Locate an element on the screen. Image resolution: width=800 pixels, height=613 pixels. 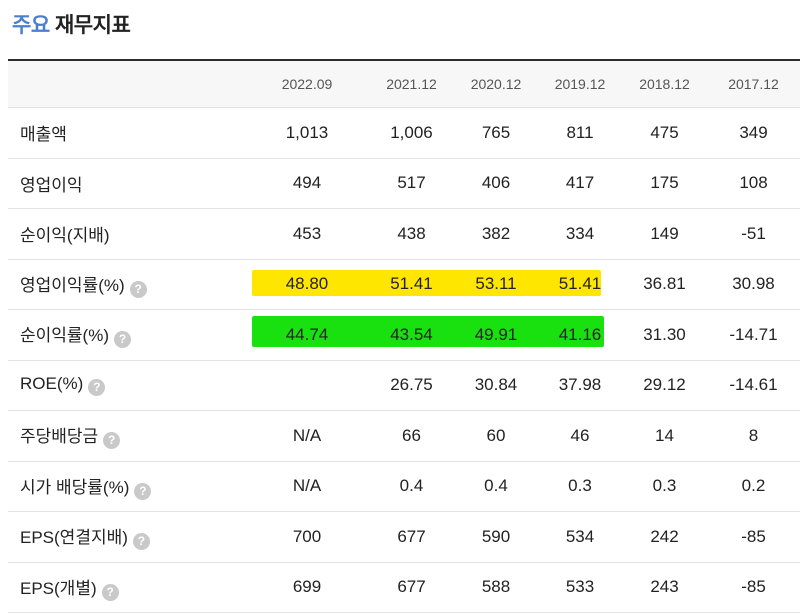
row-label-cell: 영업이익률(%)? is located at coordinates (126, 284).